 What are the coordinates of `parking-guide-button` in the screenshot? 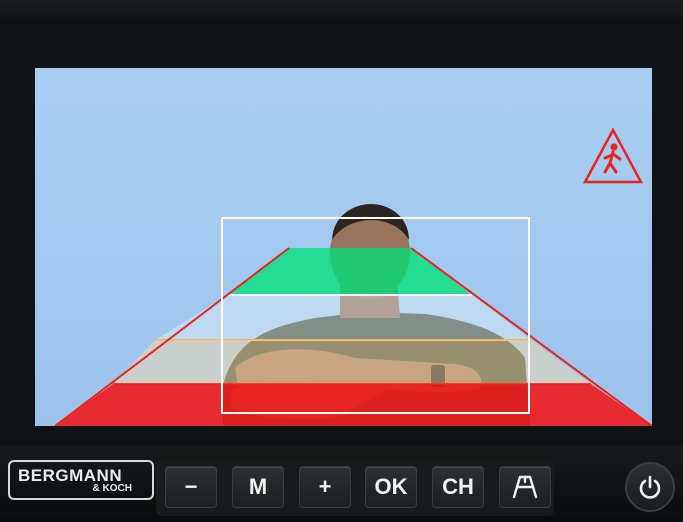 It's located at (525, 487).